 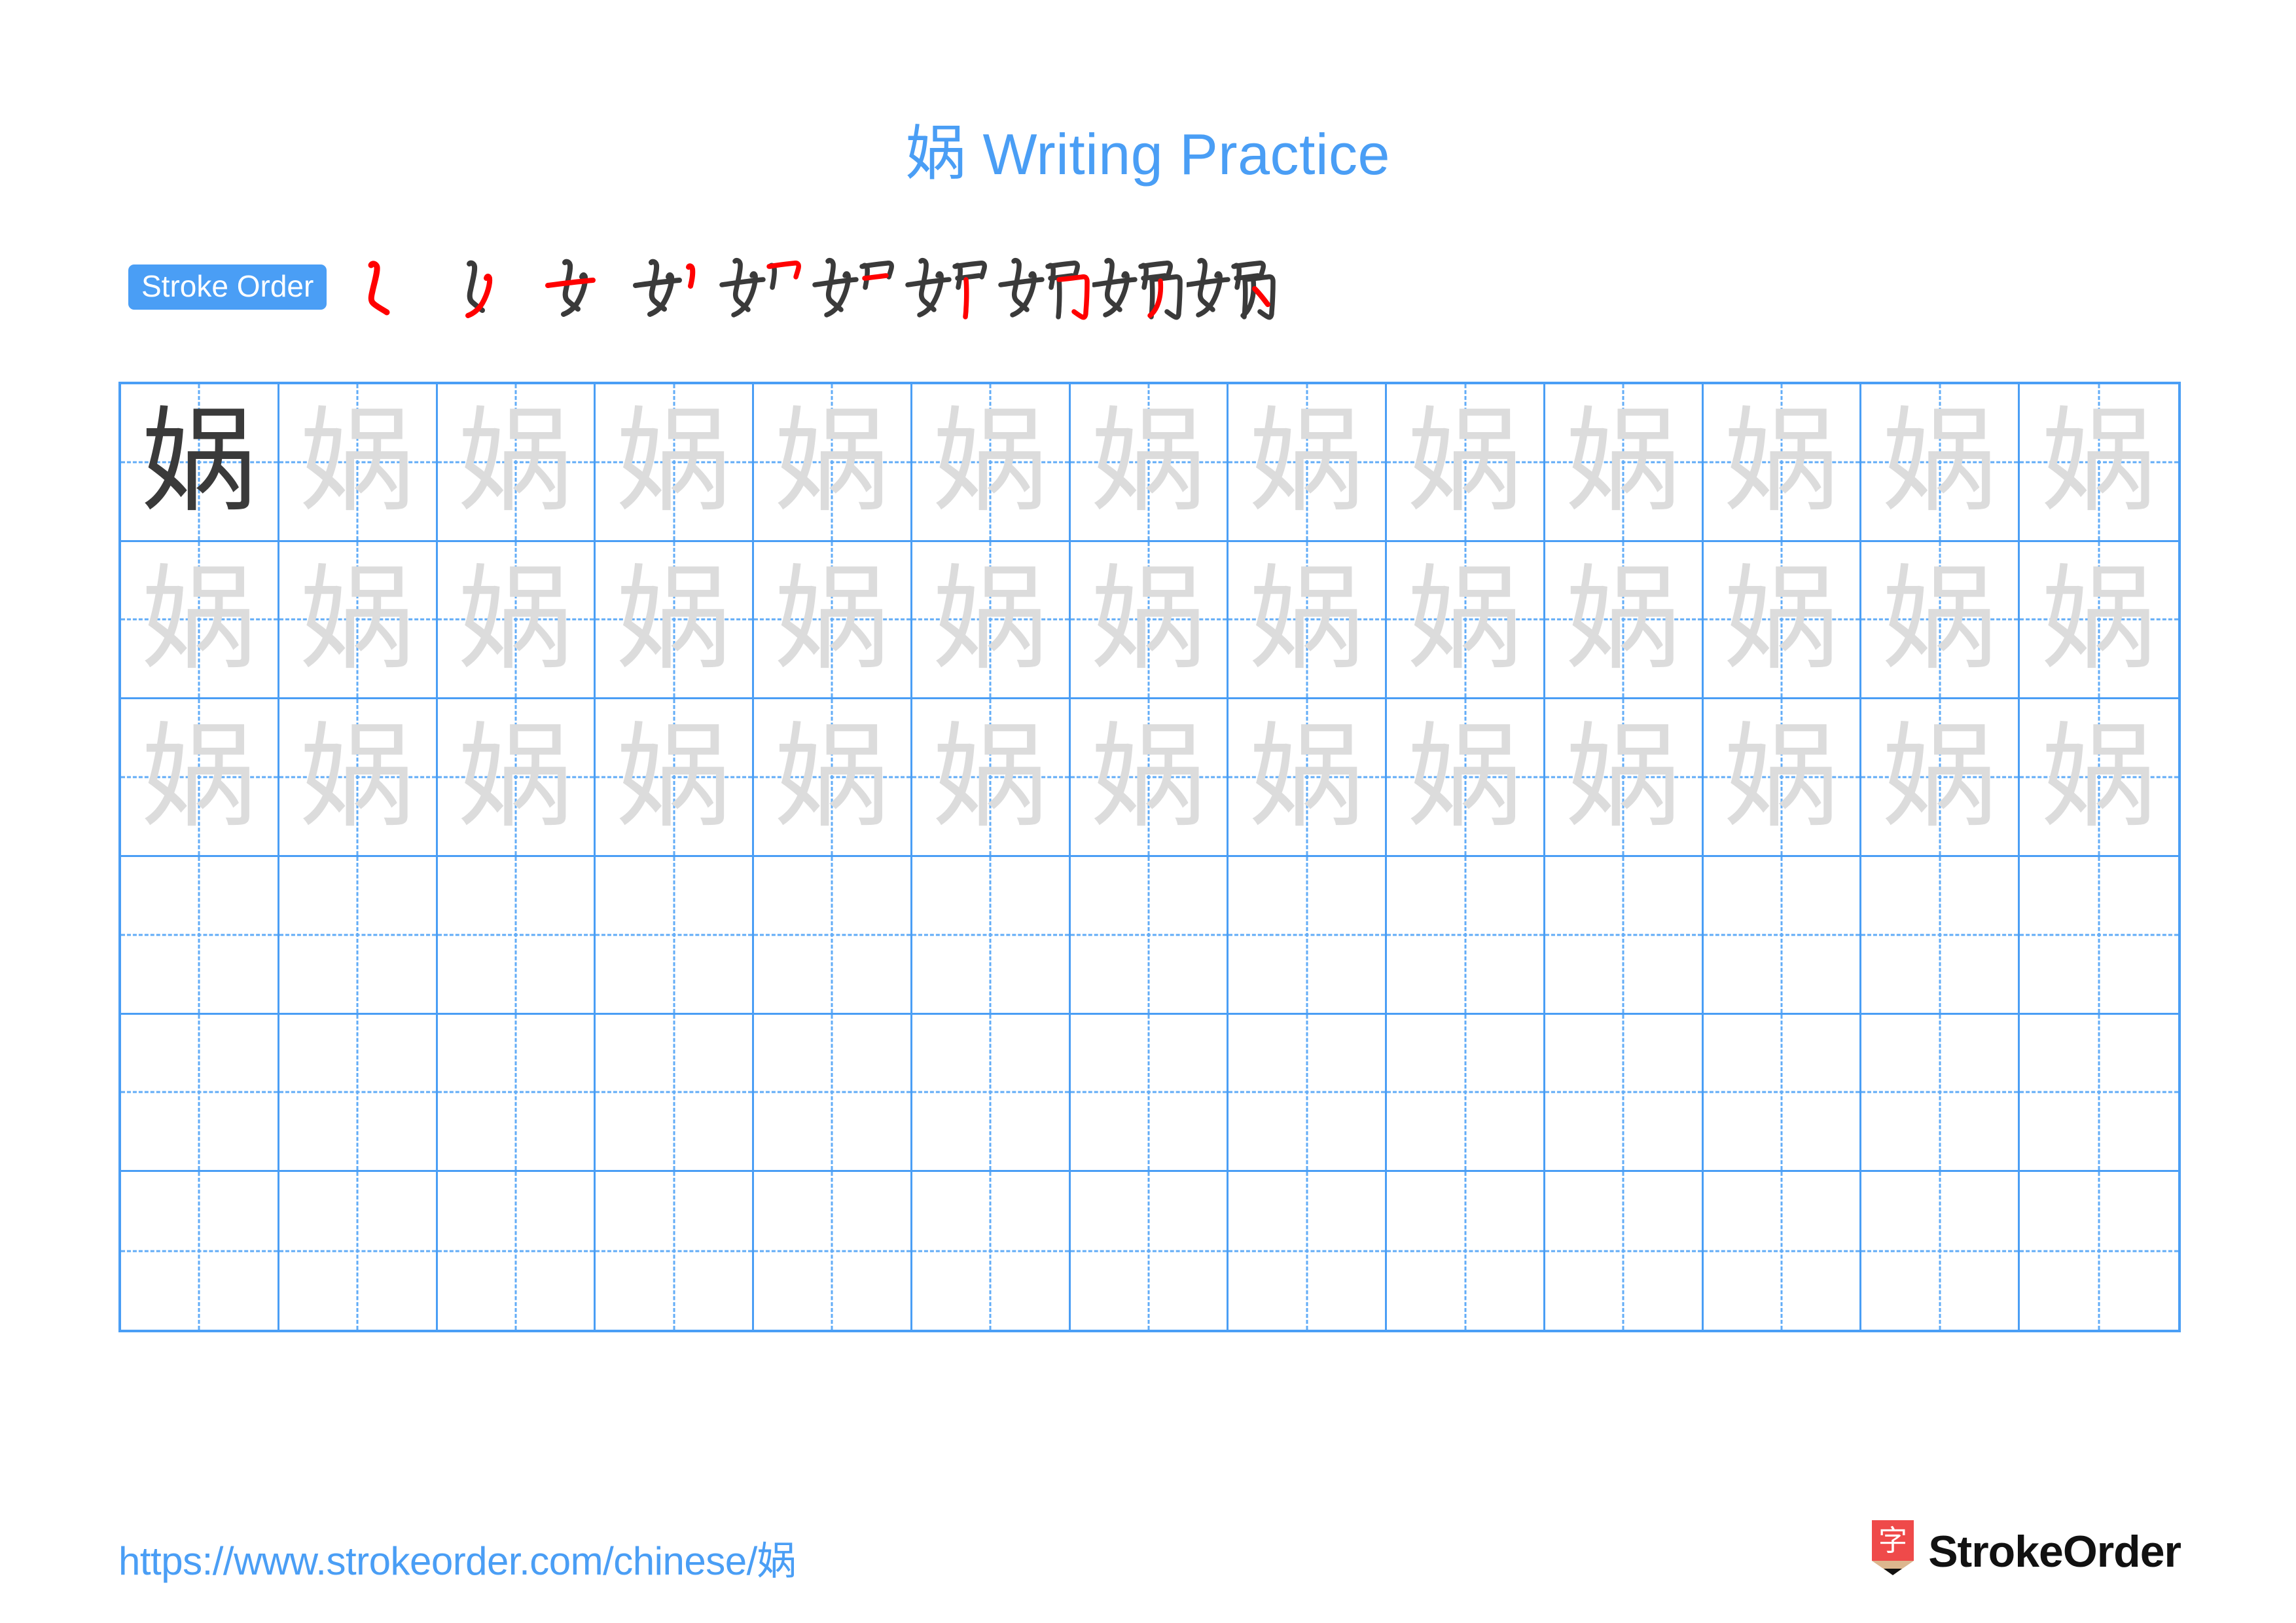 What do you see at coordinates (200, 1093) in the screenshot?
I see `practice-cell-r5-c1` at bounding box center [200, 1093].